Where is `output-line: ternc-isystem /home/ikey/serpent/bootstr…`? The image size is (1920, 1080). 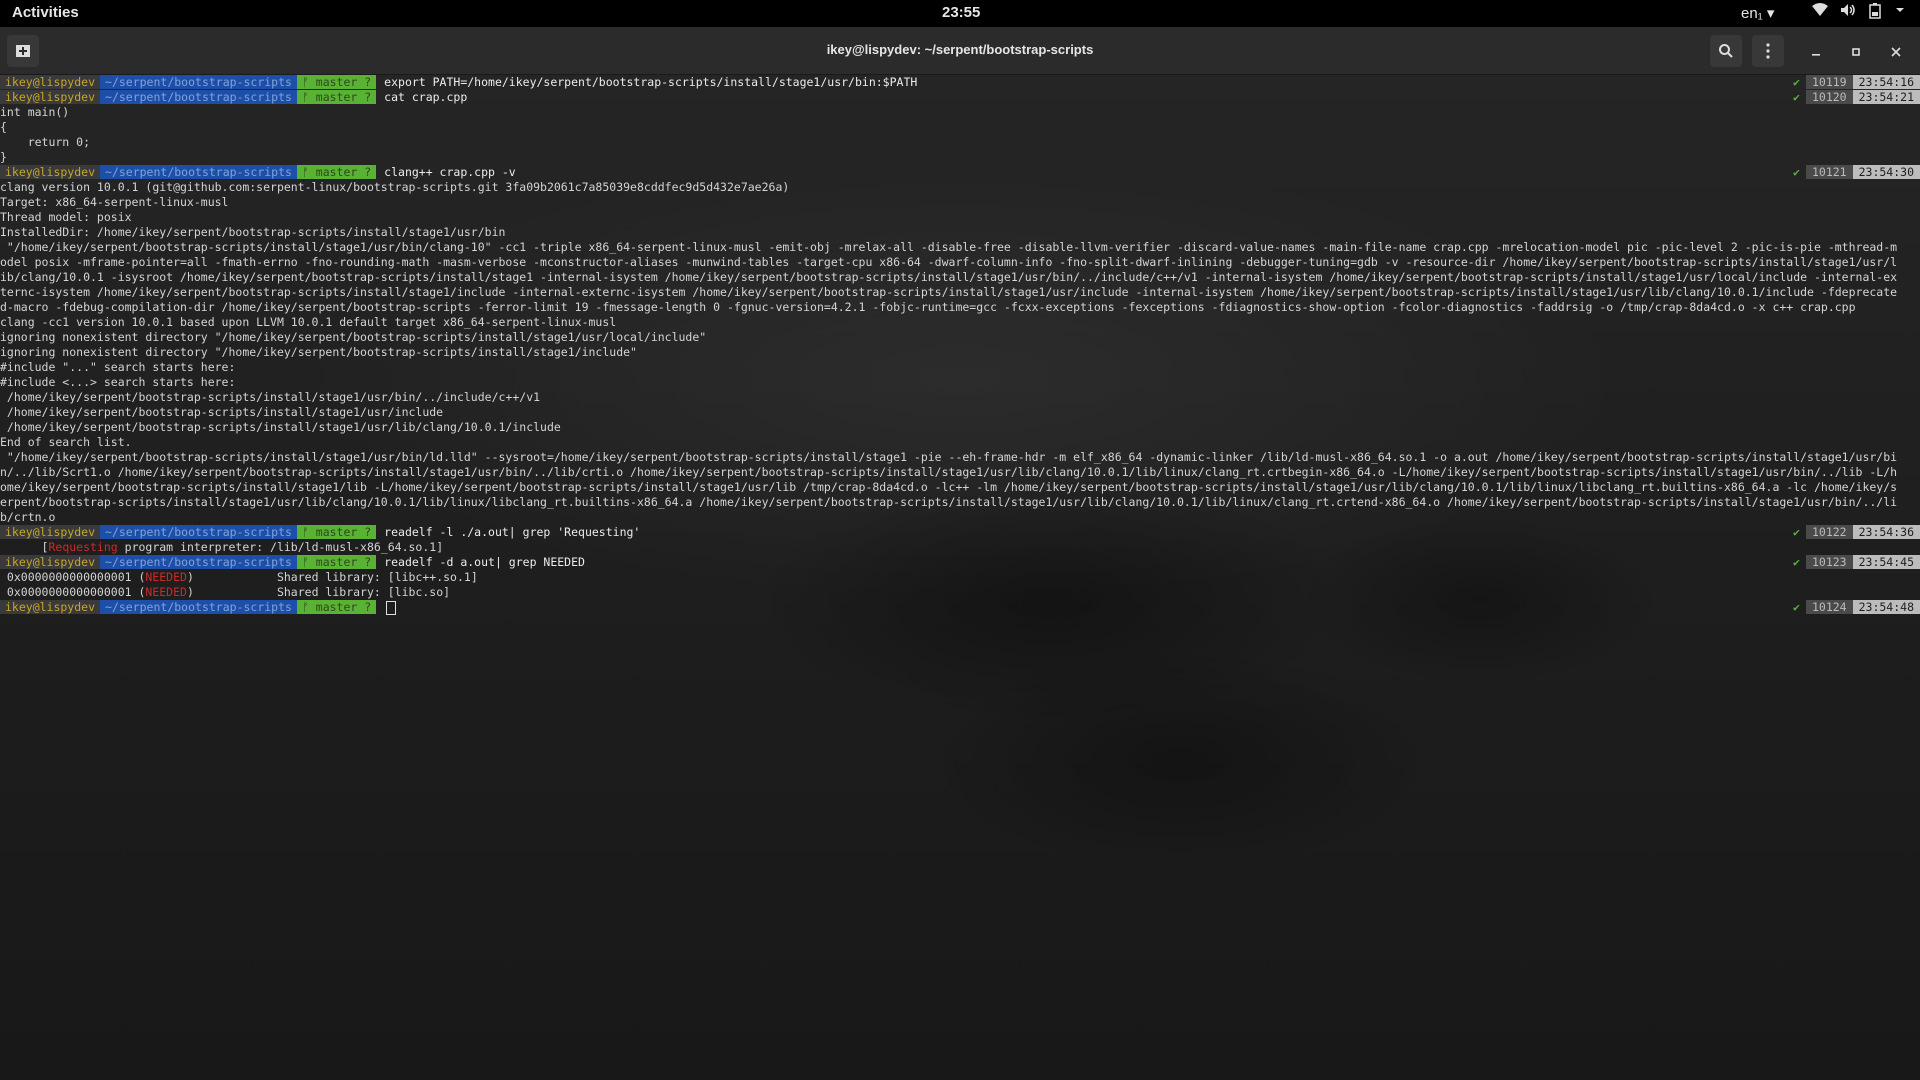
output-line: ternc-isystem /home/ikey/serpent/bootstr… is located at coordinates (960, 292).